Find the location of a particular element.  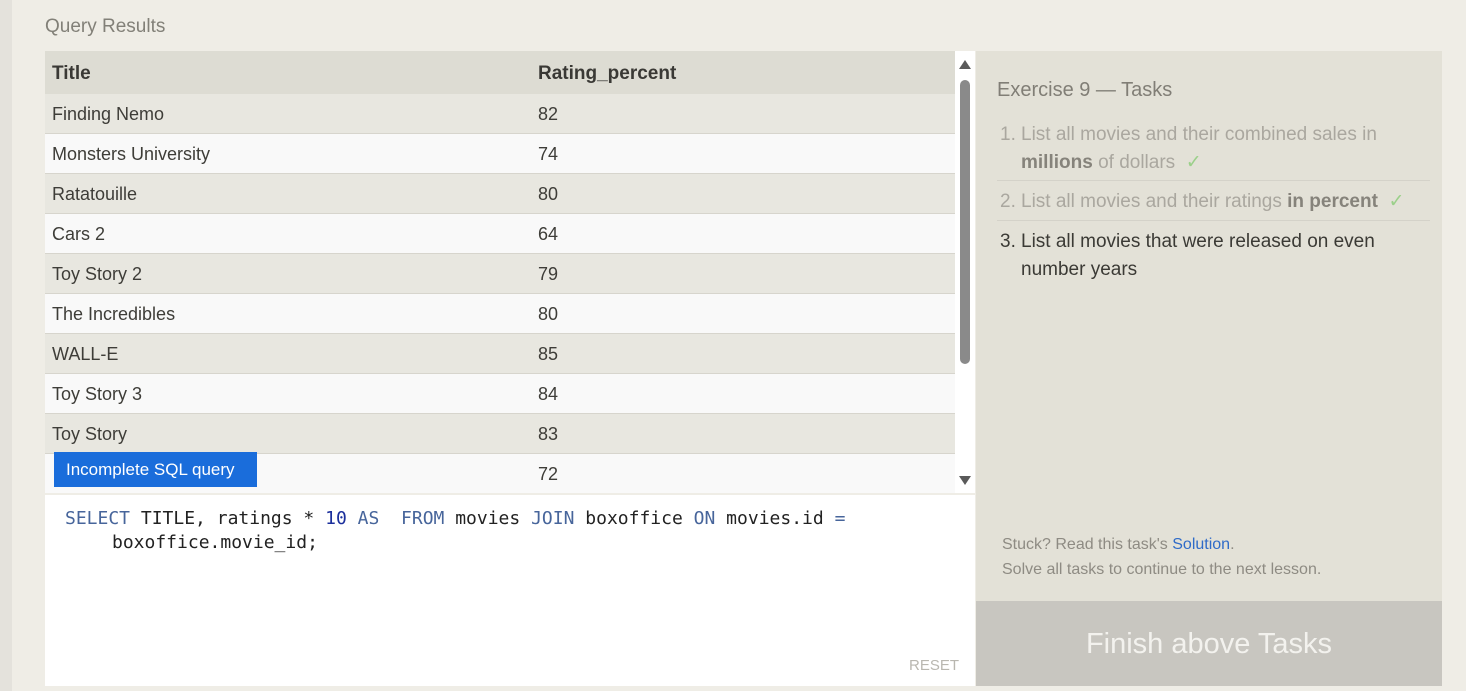

results-scrollbar is located at coordinates (965, 272).